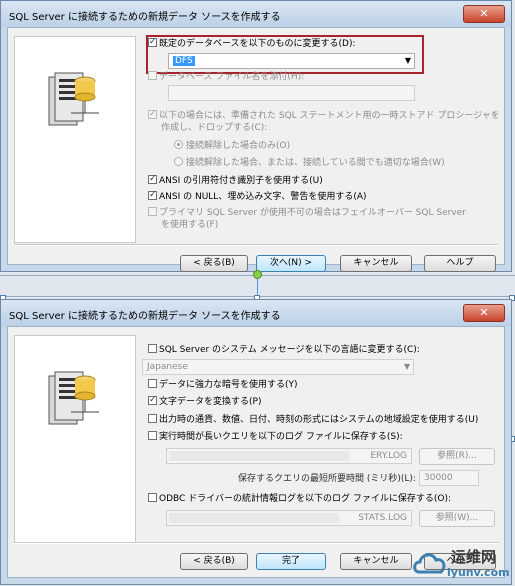 Image resolution: width=515 pixels, height=586 pixels. Describe the element at coordinates (291, 263) in the screenshot. I see `next-button: 次へ(N) >` at that location.